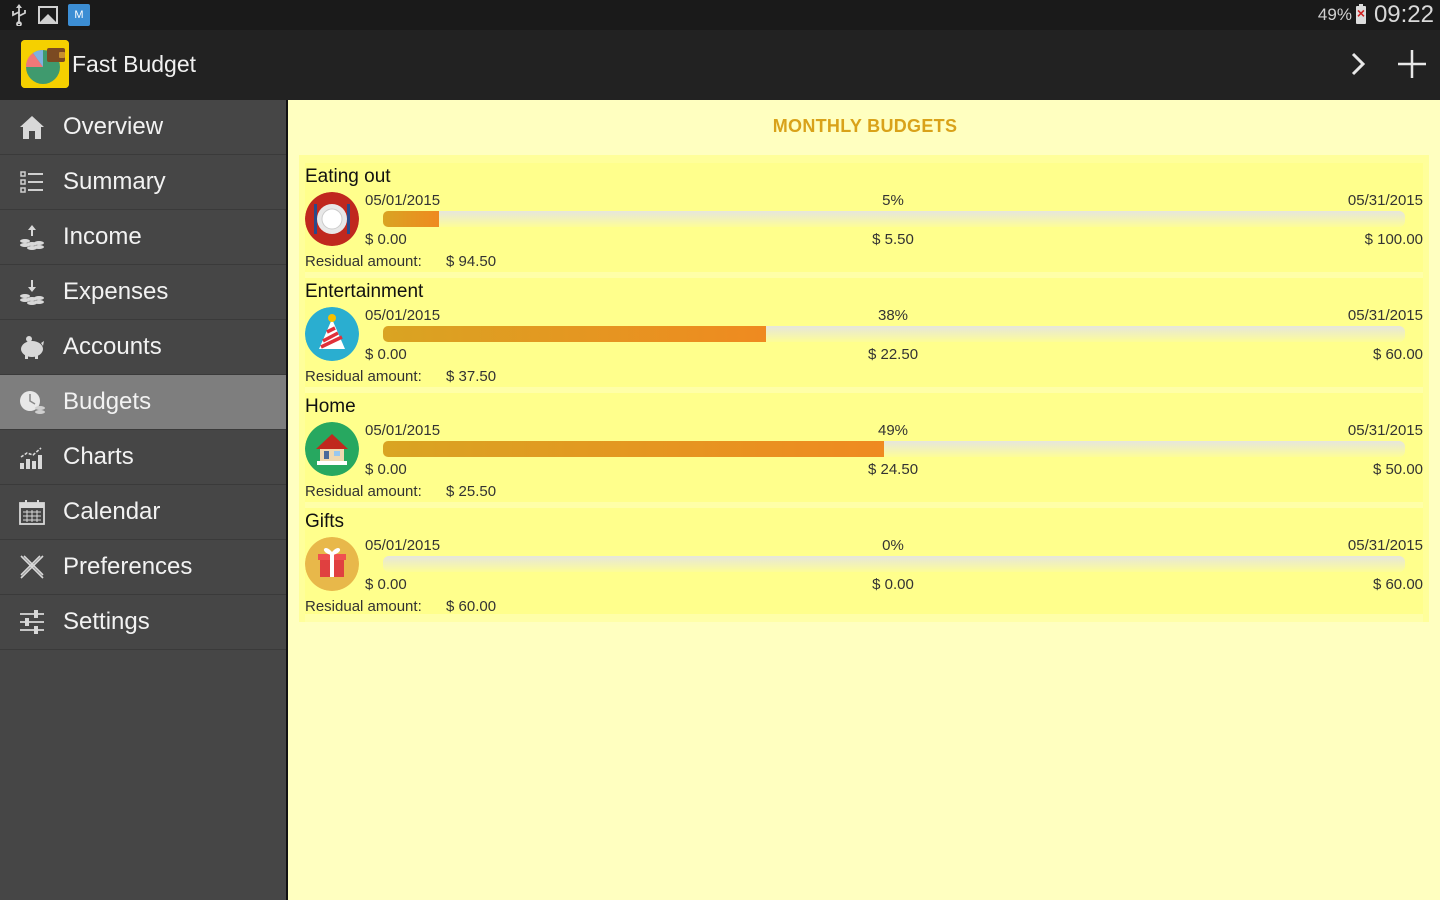  I want to click on budget-name: Entertainment, so click(364, 291).